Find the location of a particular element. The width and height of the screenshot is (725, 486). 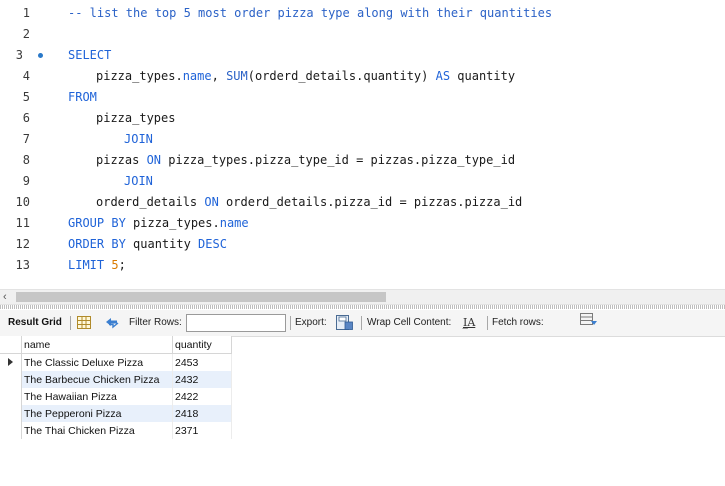

table-row: The Hawaiian Pizza 2422 is located at coordinates (116, 396).